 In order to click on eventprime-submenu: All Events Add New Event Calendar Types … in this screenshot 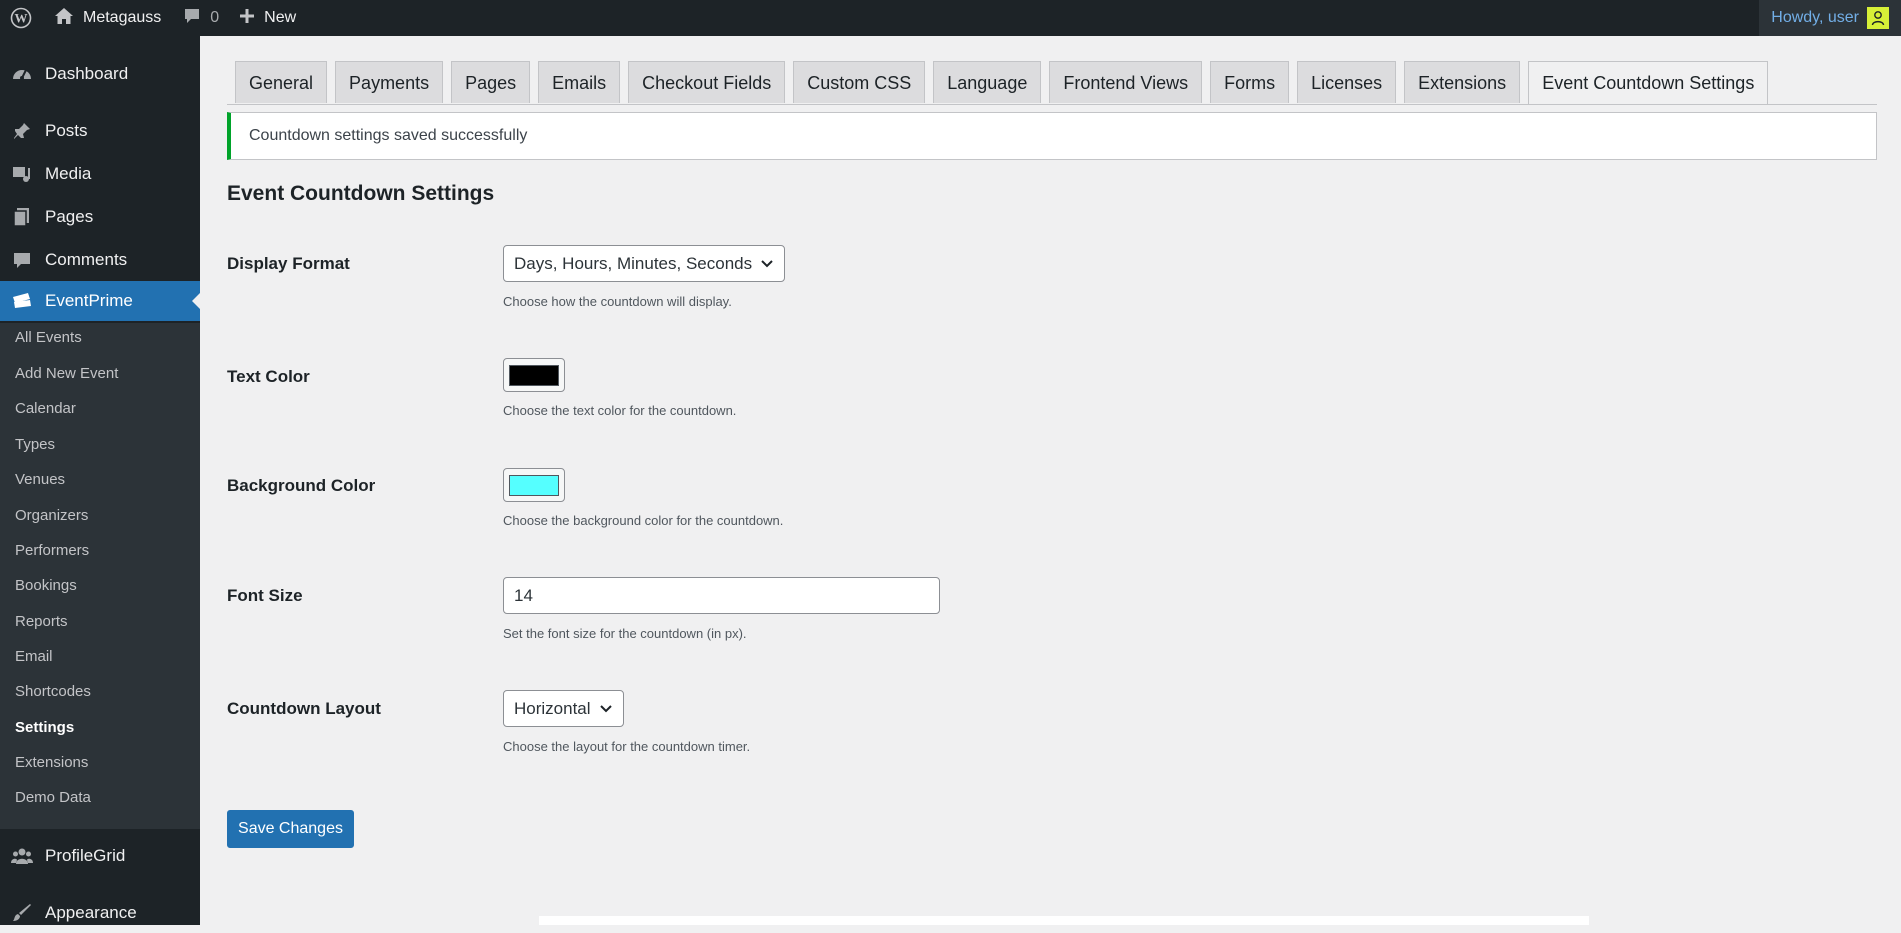, I will do `click(100, 576)`.